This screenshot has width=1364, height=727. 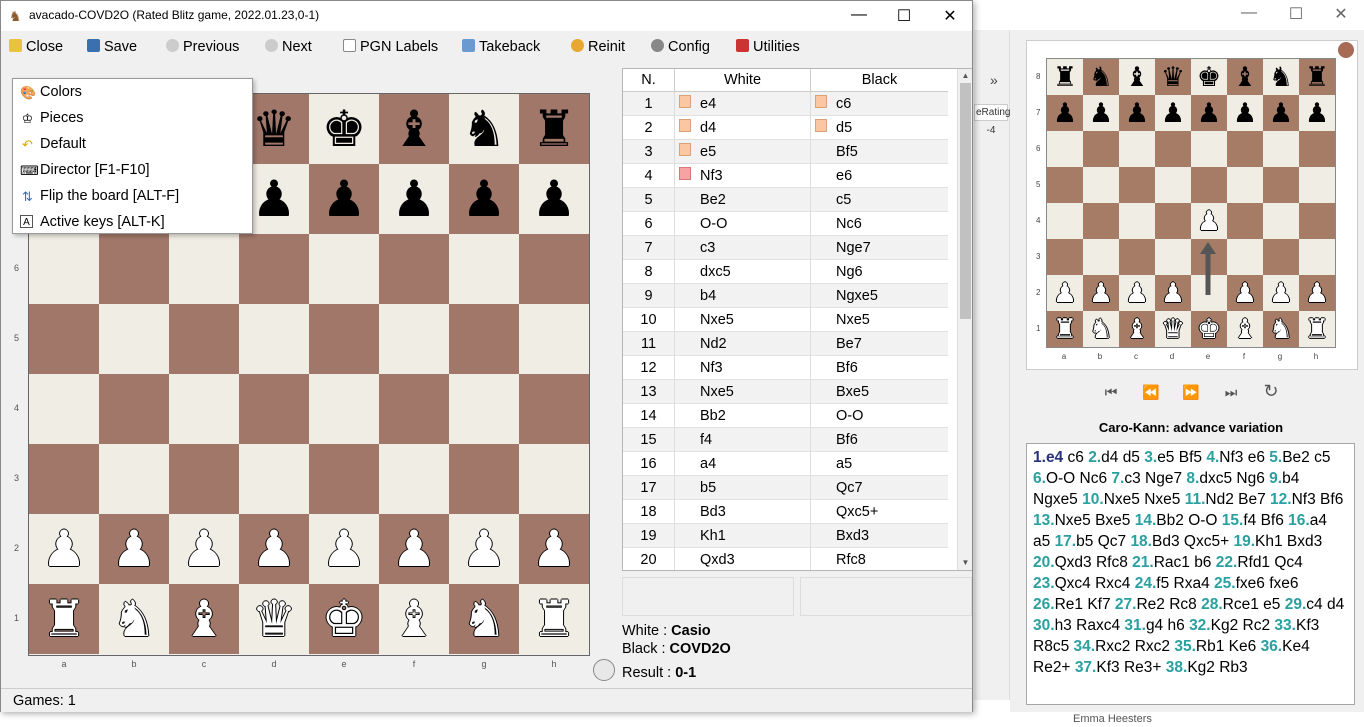 I want to click on movetext-white-move: Nxe5, so click(x=1073, y=520).